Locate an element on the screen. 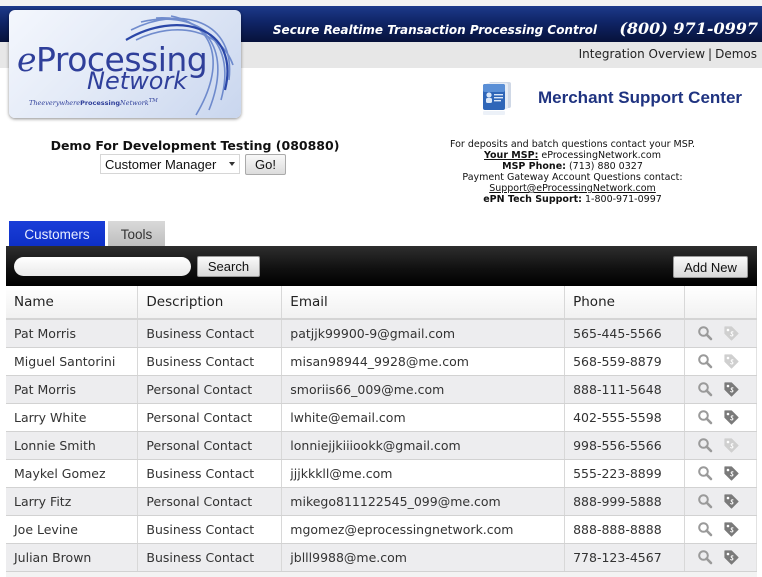 This screenshot has width=762, height=577. top-links: Integration Overview | Demos is located at coordinates (668, 54).